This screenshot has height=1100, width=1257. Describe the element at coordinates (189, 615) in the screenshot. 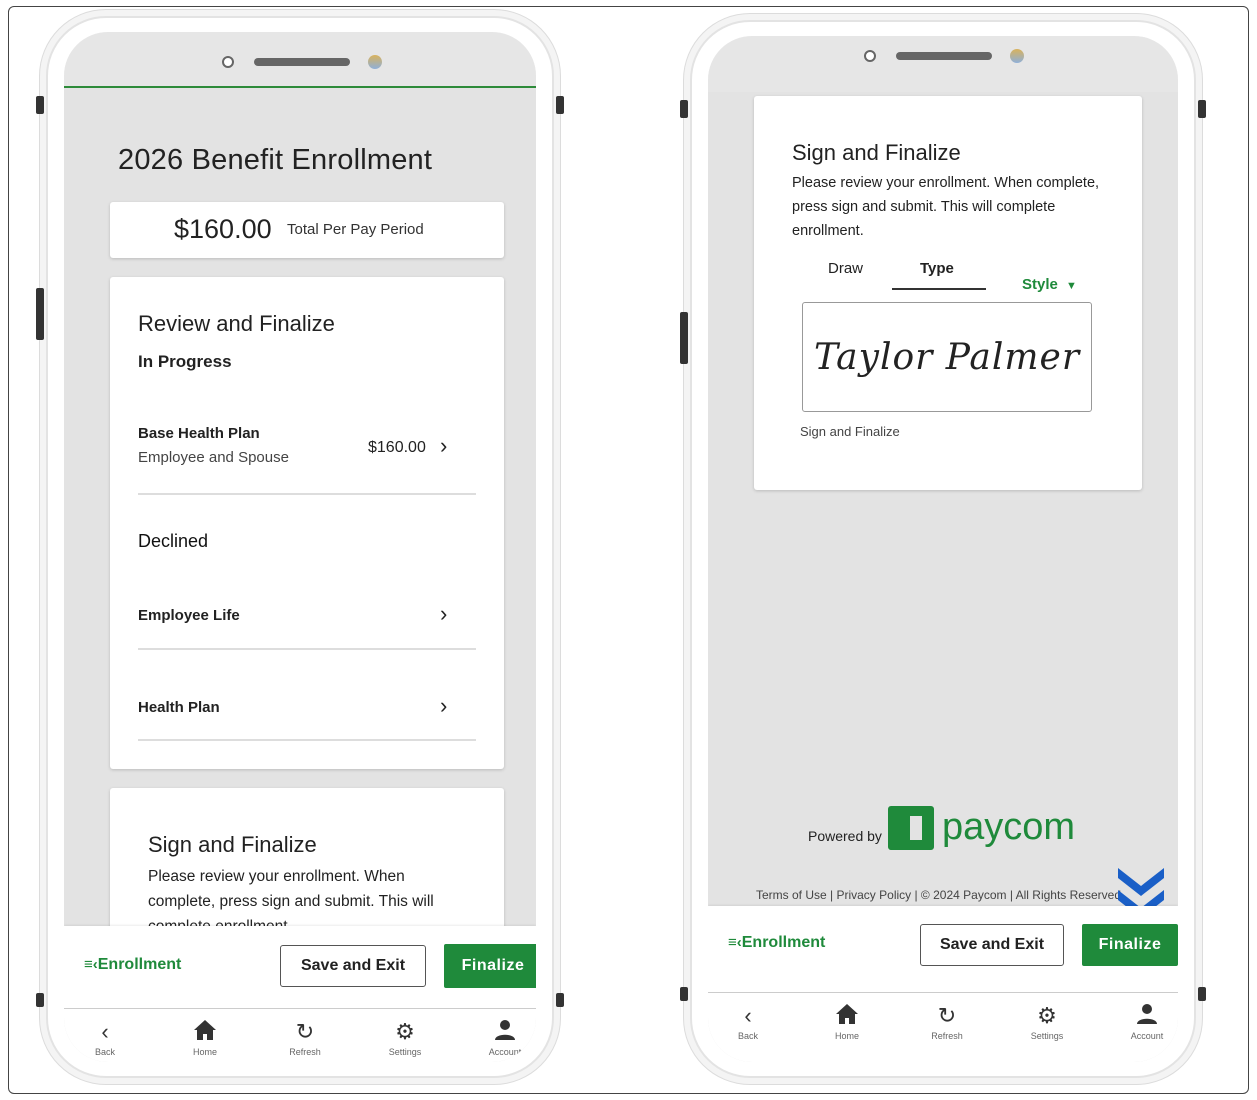

I see `plan-name: Employee Life` at that location.